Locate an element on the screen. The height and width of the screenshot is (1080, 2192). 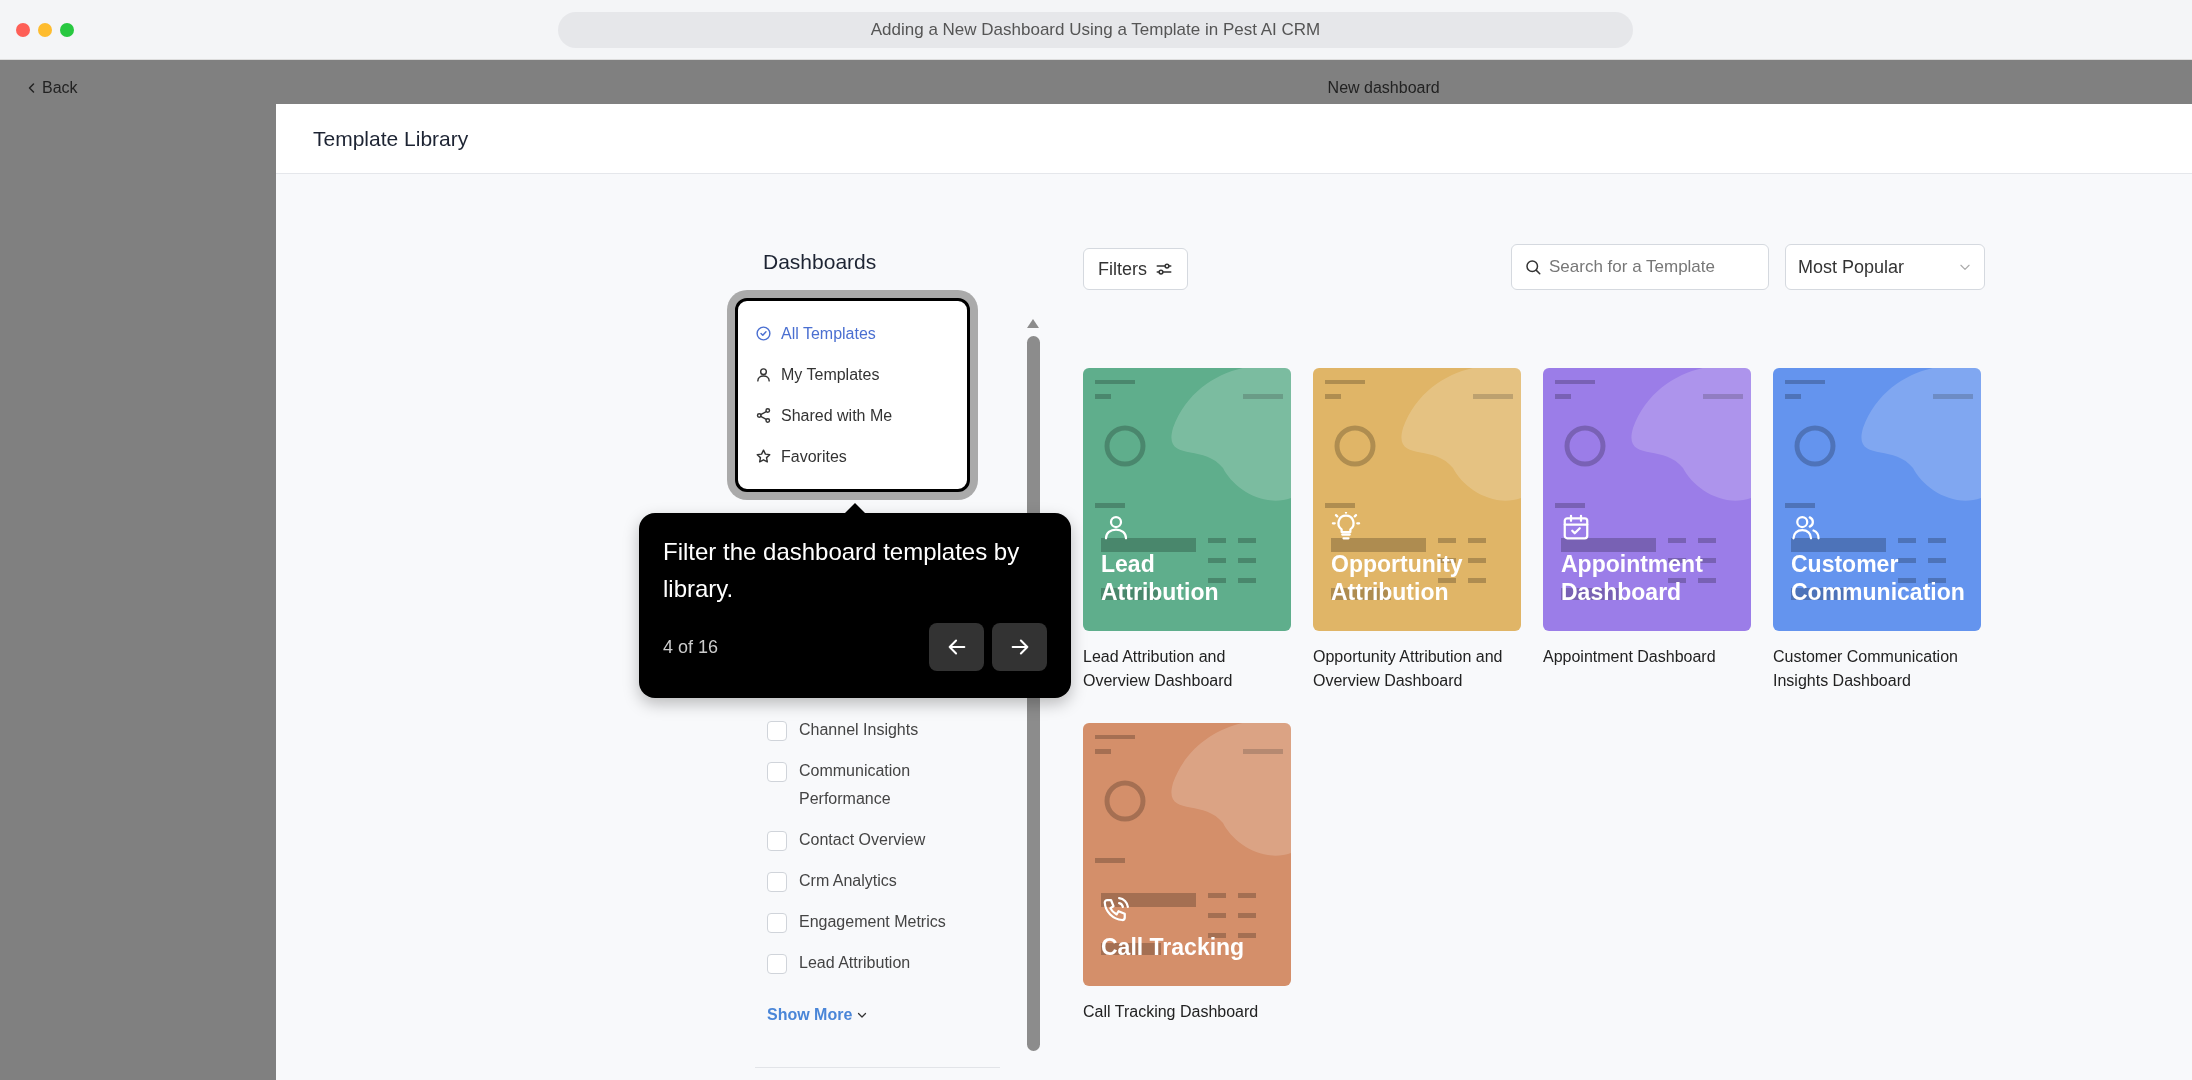
checkbox-label: Crm Analytics is located at coordinates (848, 881).